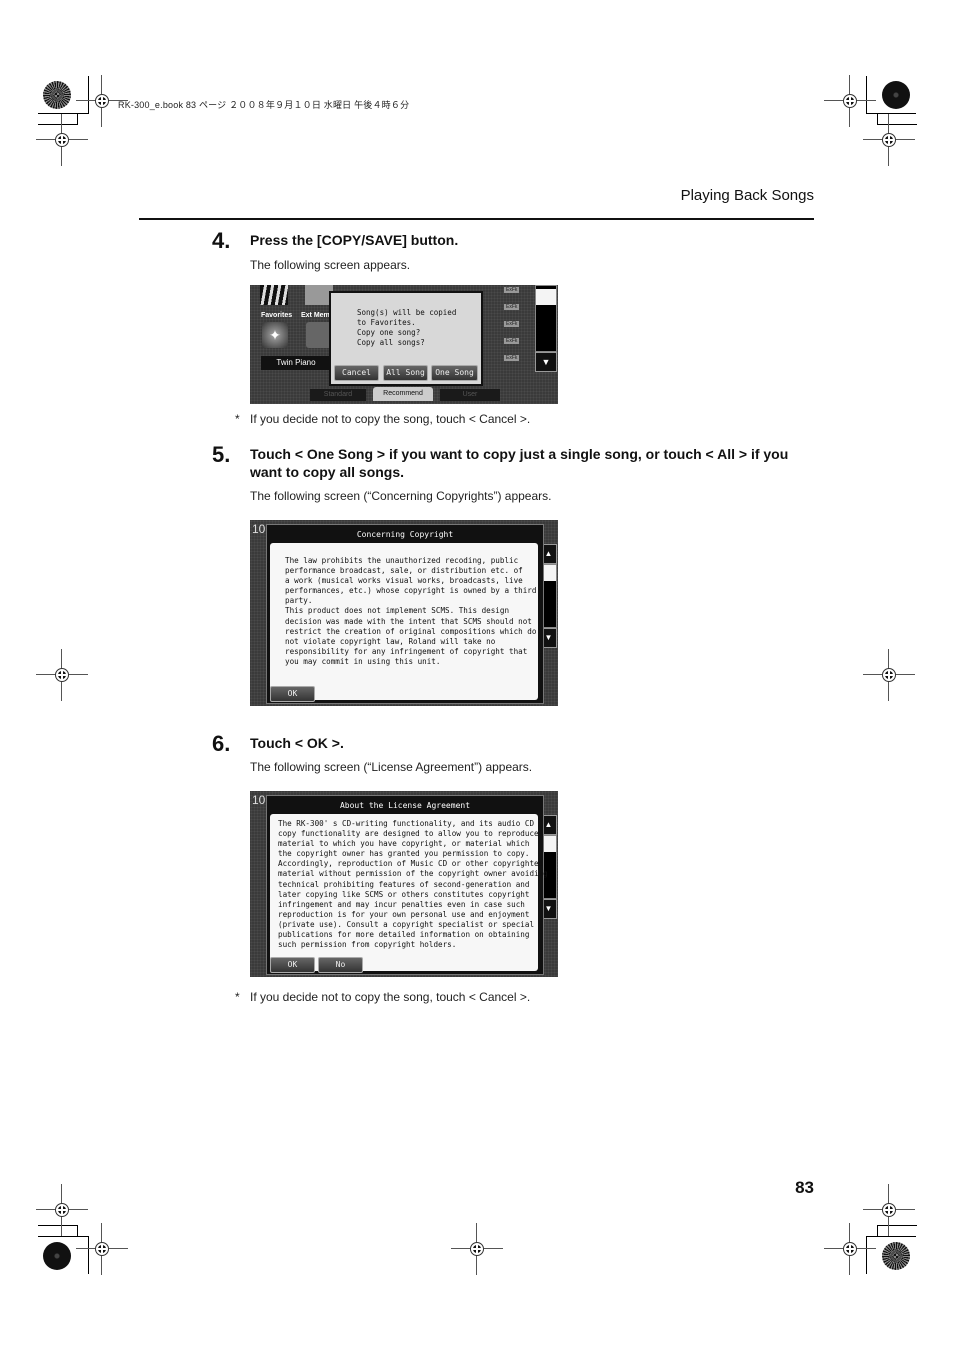 This screenshot has width=954, height=1351. I want to click on all-song-button: All Song, so click(405, 373).